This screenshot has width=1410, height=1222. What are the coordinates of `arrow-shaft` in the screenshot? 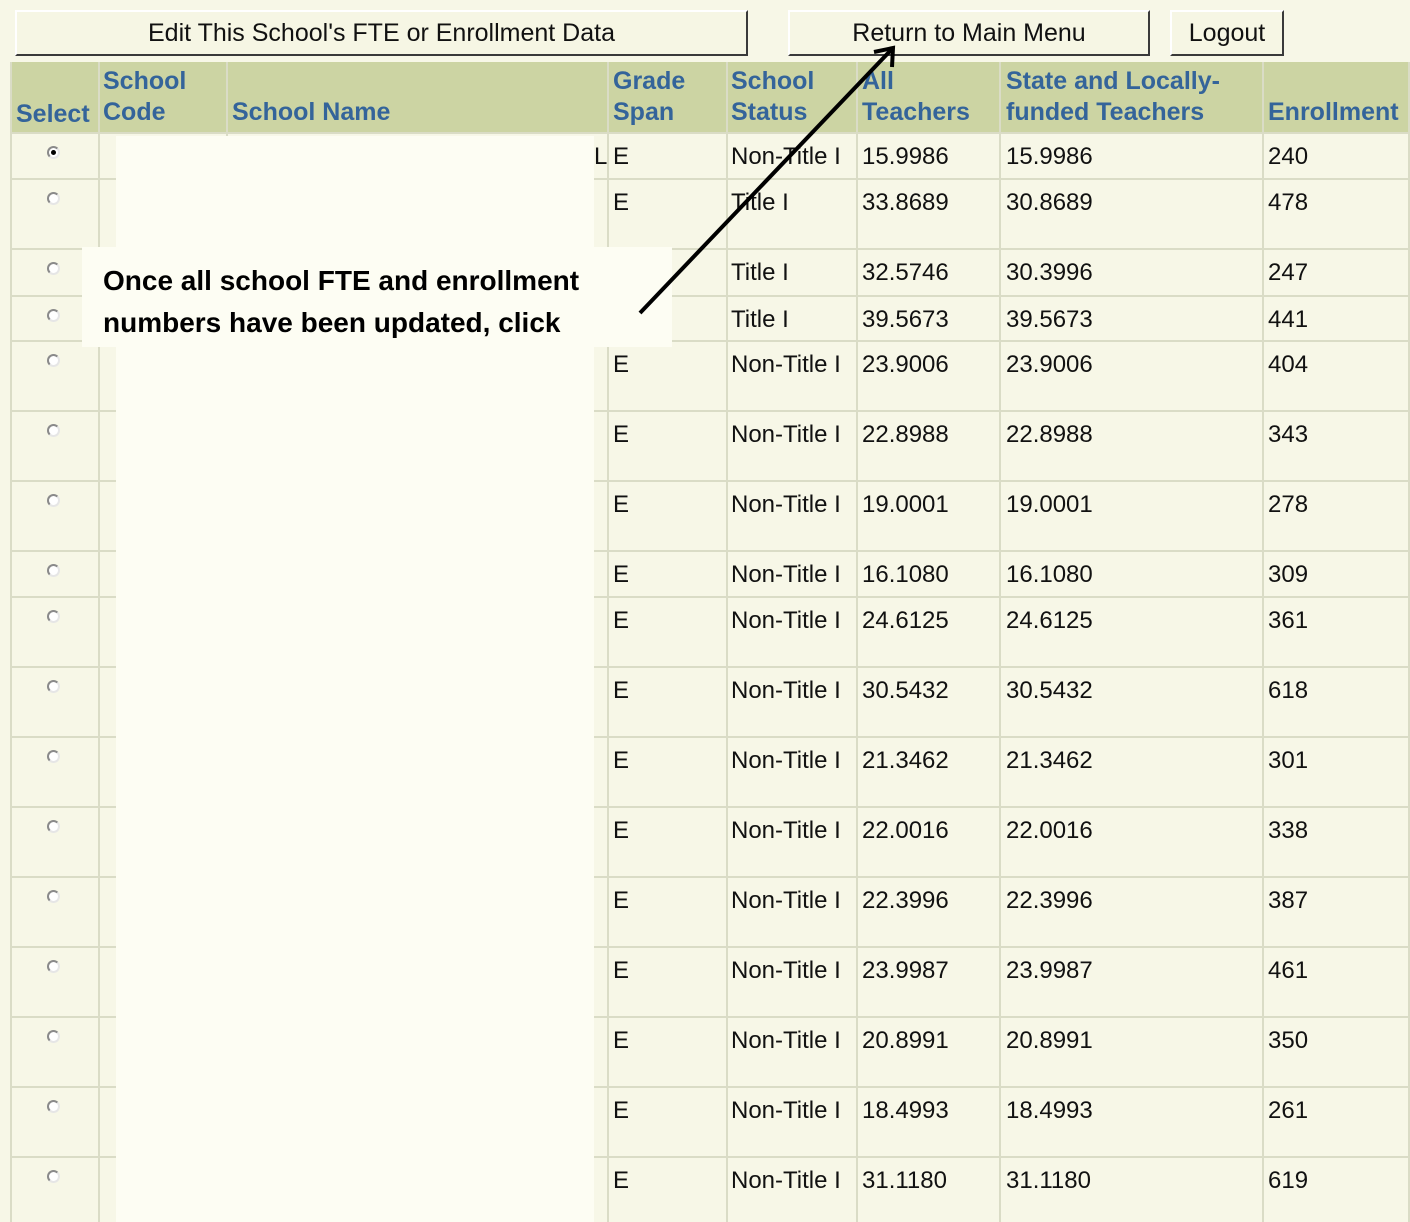 It's located at (765, 181).